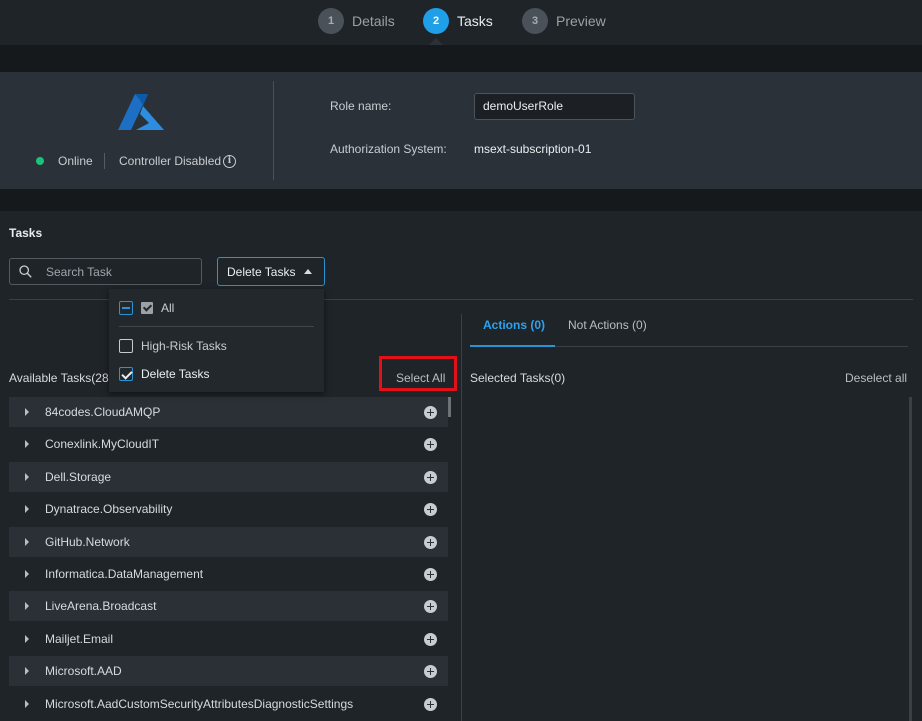  I want to click on header-band-top, so click(461, 58).